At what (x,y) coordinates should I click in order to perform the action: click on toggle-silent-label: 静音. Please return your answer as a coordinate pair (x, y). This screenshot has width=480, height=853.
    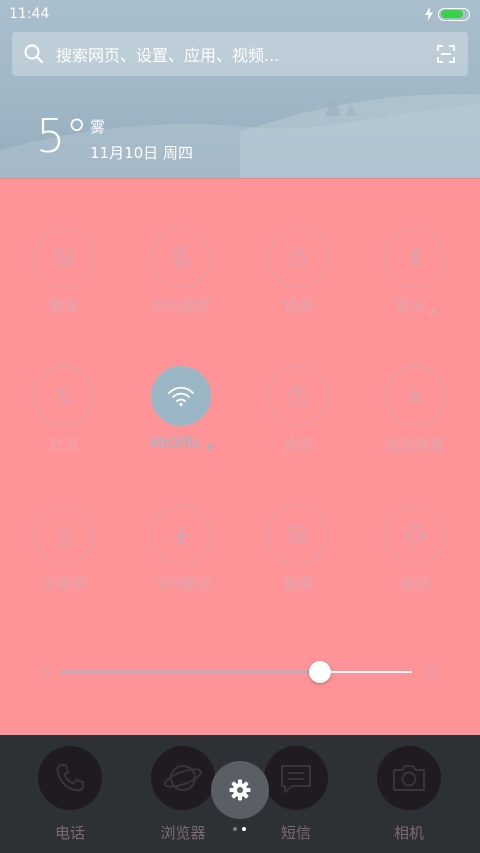
    Looking at the image, I should click on (63, 306).